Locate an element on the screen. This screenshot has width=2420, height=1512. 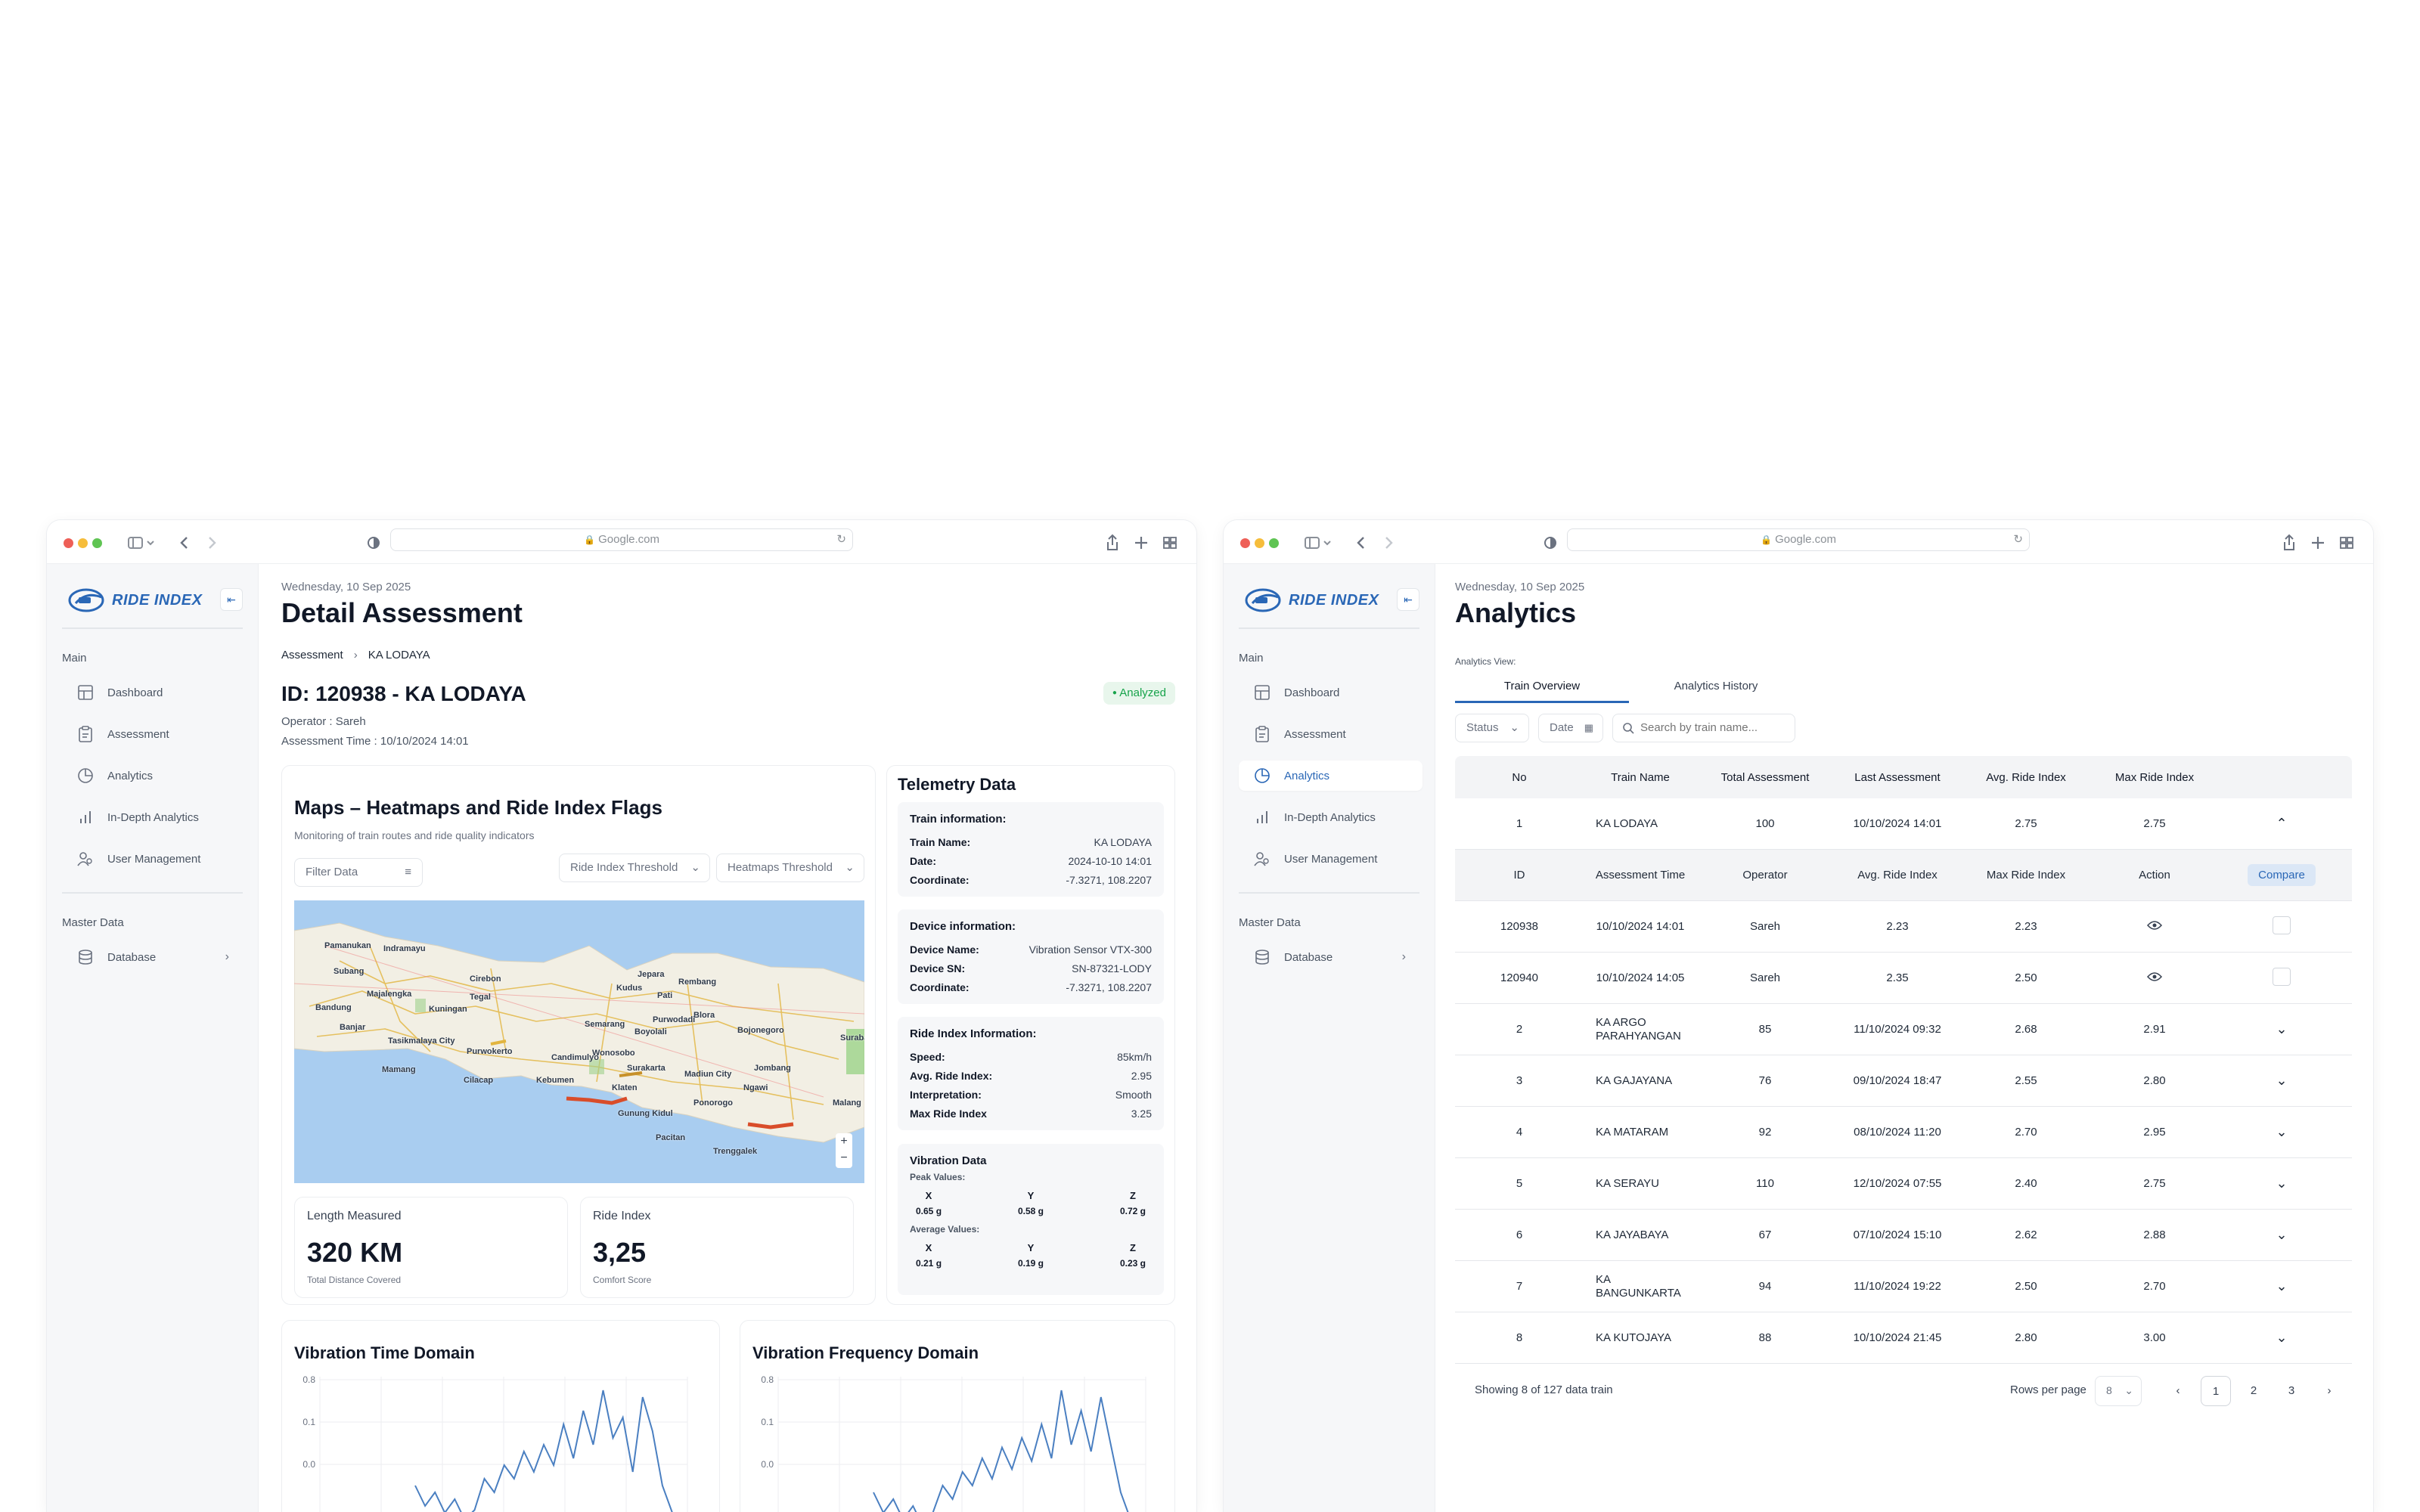
table-row: 6 KA JAYABAYA 67 07/10/2024 15:10 2.62 2.88 ⌄ is located at coordinates (1903, 1235).